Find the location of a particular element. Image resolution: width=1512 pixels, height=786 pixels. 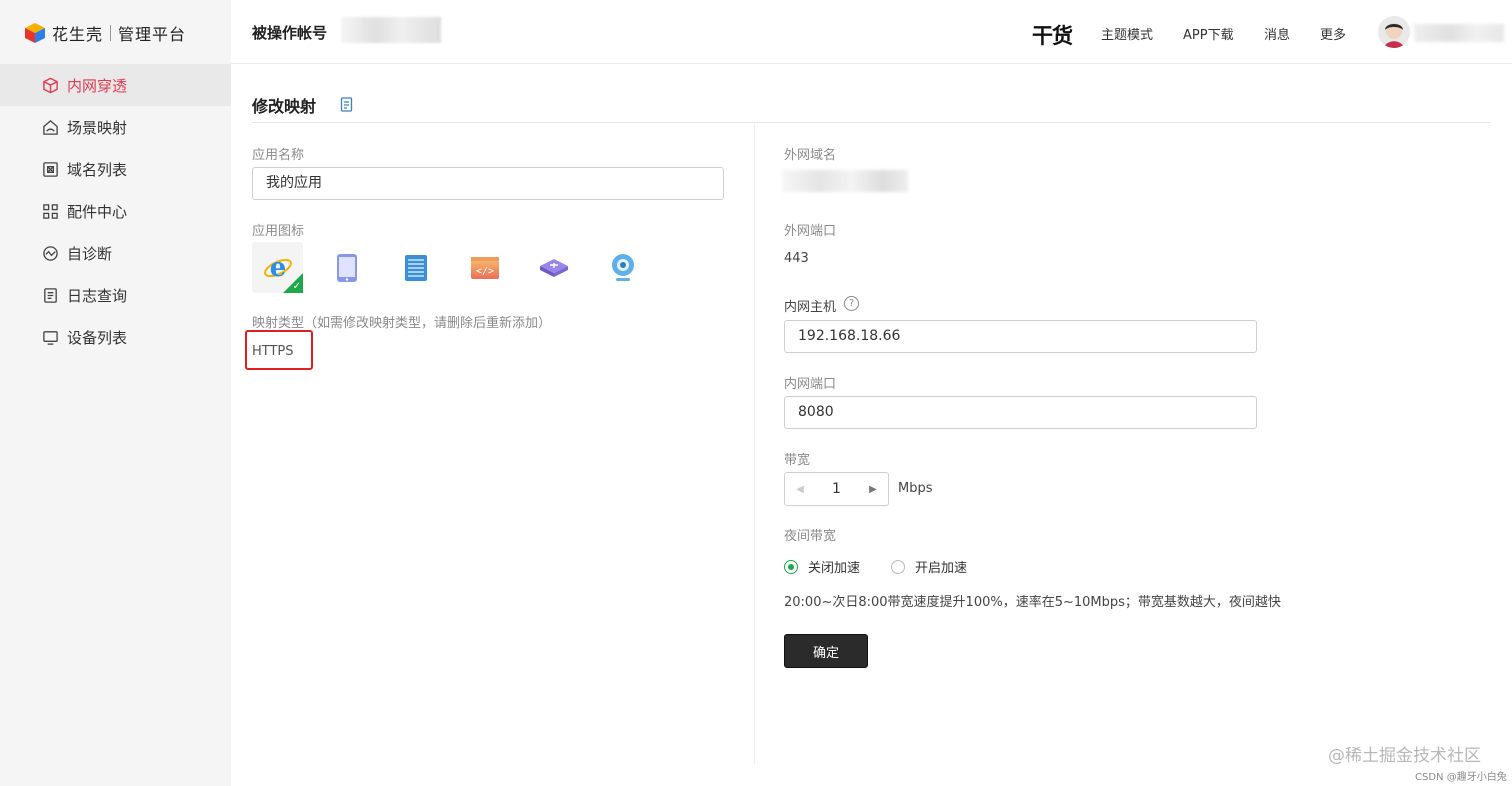

check-icon: ✓ is located at coordinates (296, 286).